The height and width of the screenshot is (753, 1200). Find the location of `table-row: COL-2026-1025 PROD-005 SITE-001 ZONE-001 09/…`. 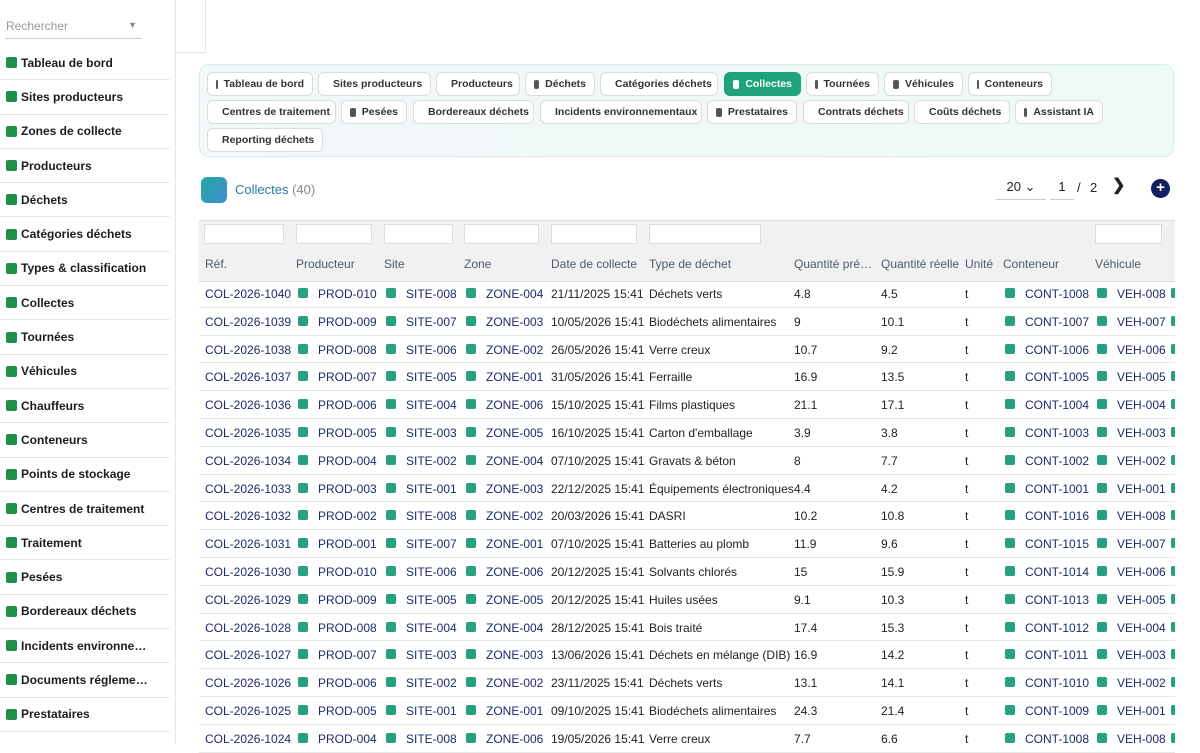

table-row: COL-2026-1025 PROD-005 SITE-001 ZONE-001 09/… is located at coordinates (687, 711).